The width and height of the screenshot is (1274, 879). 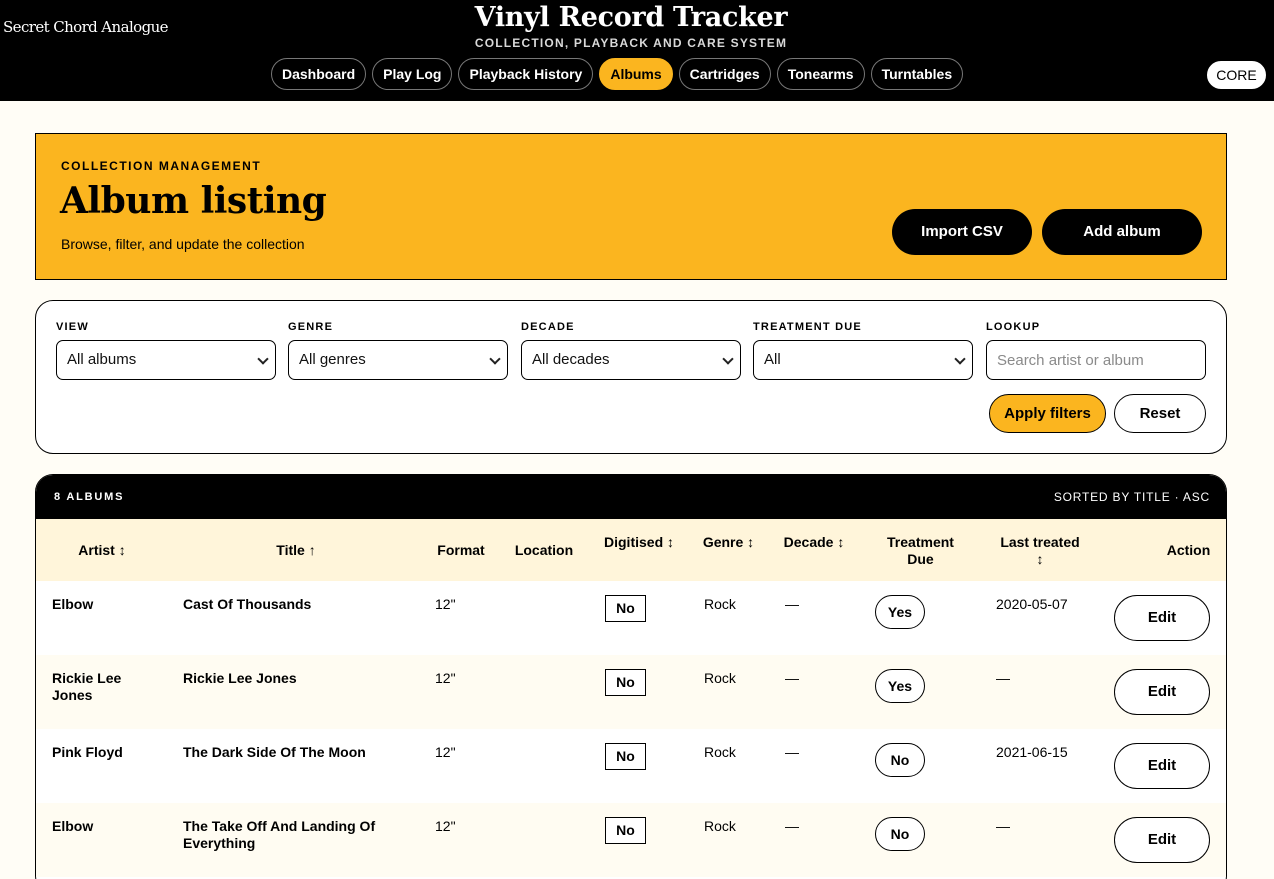 What do you see at coordinates (631, 17) in the screenshot?
I see `app-title: Vinyl Record Tracker` at bounding box center [631, 17].